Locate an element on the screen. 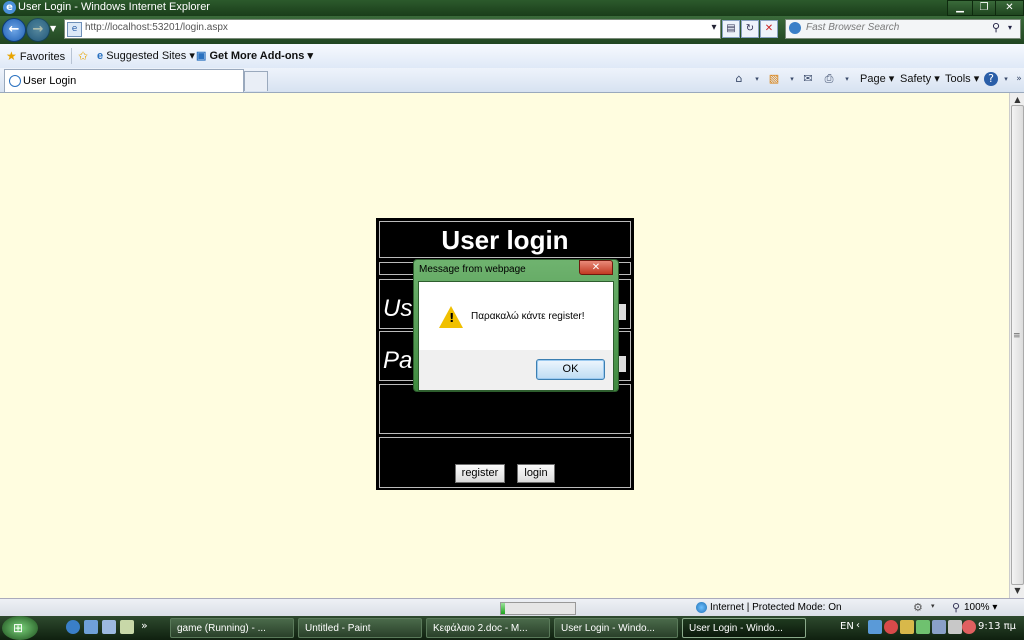 The image size is (1024, 640). add-favorites-icon: ✩ is located at coordinates (83, 56).